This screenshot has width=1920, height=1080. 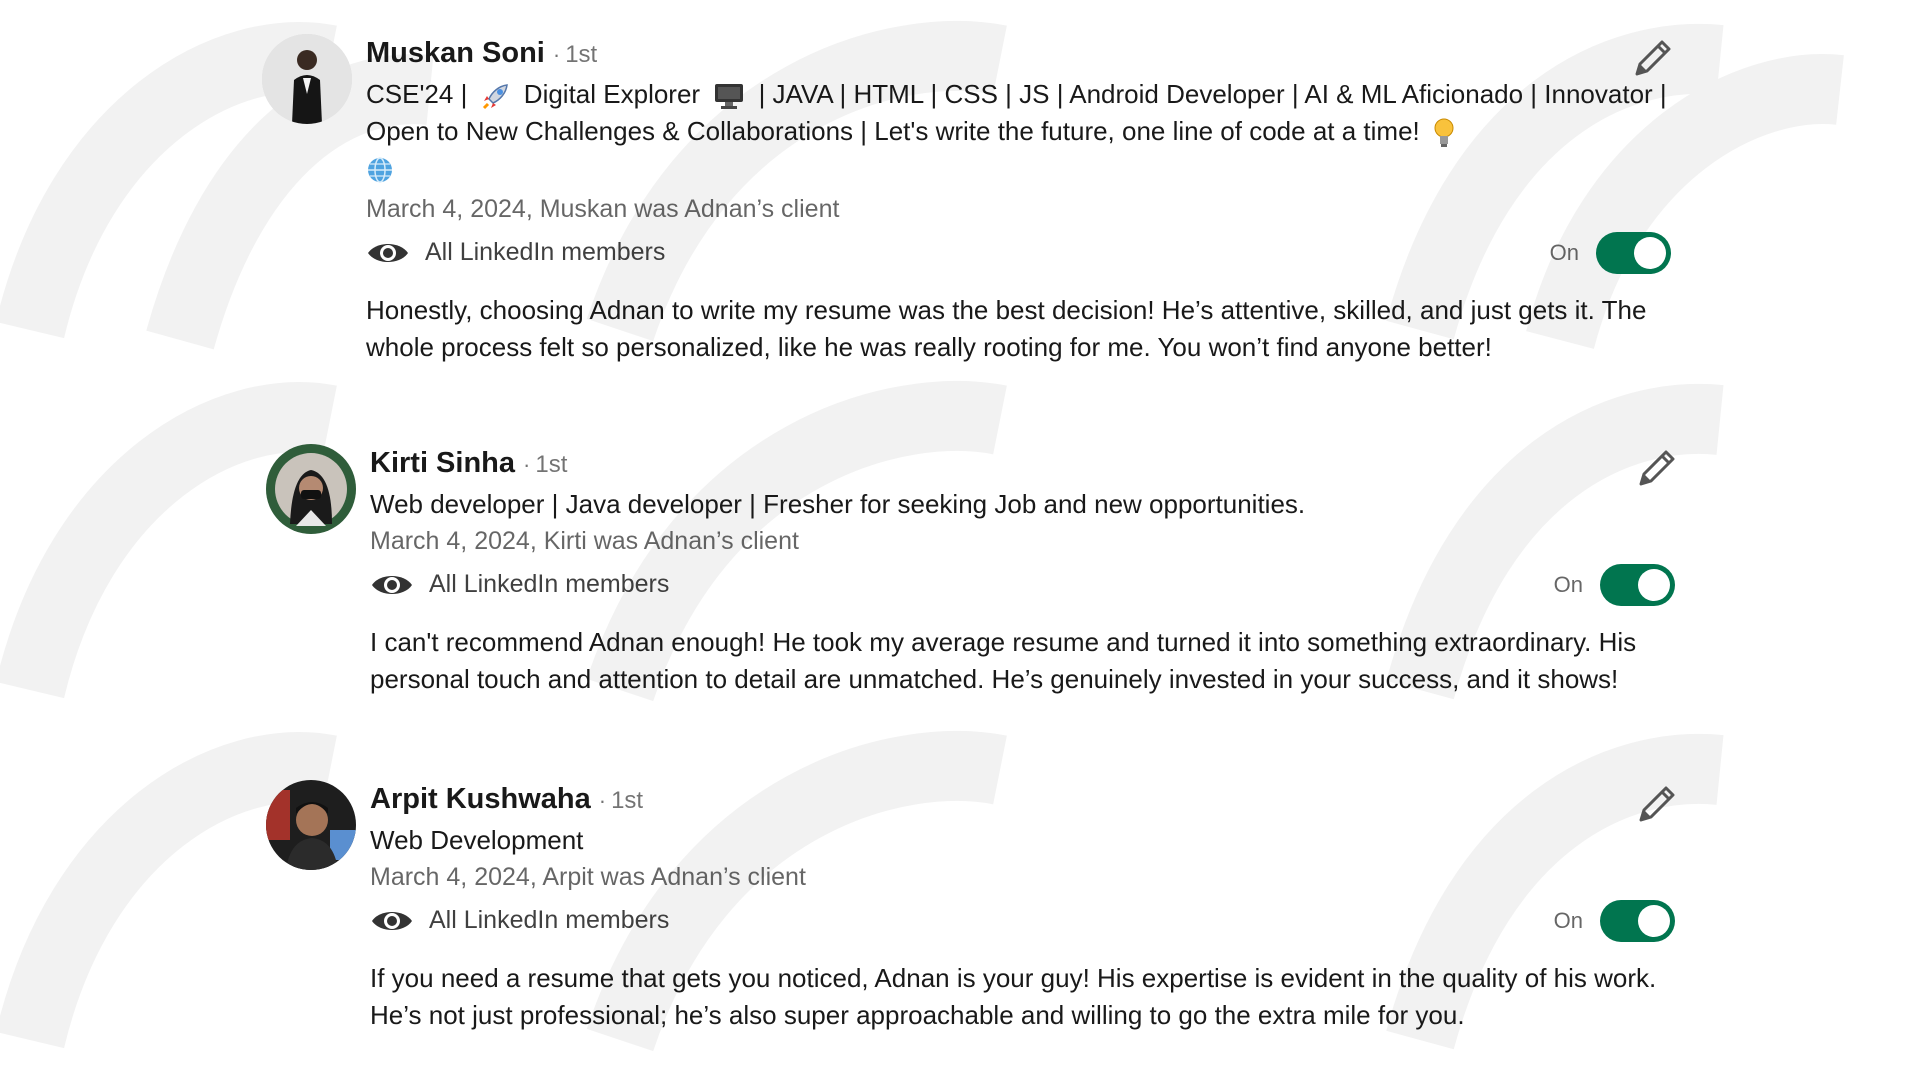 I want to click on globe-icon, so click(x=380, y=170).